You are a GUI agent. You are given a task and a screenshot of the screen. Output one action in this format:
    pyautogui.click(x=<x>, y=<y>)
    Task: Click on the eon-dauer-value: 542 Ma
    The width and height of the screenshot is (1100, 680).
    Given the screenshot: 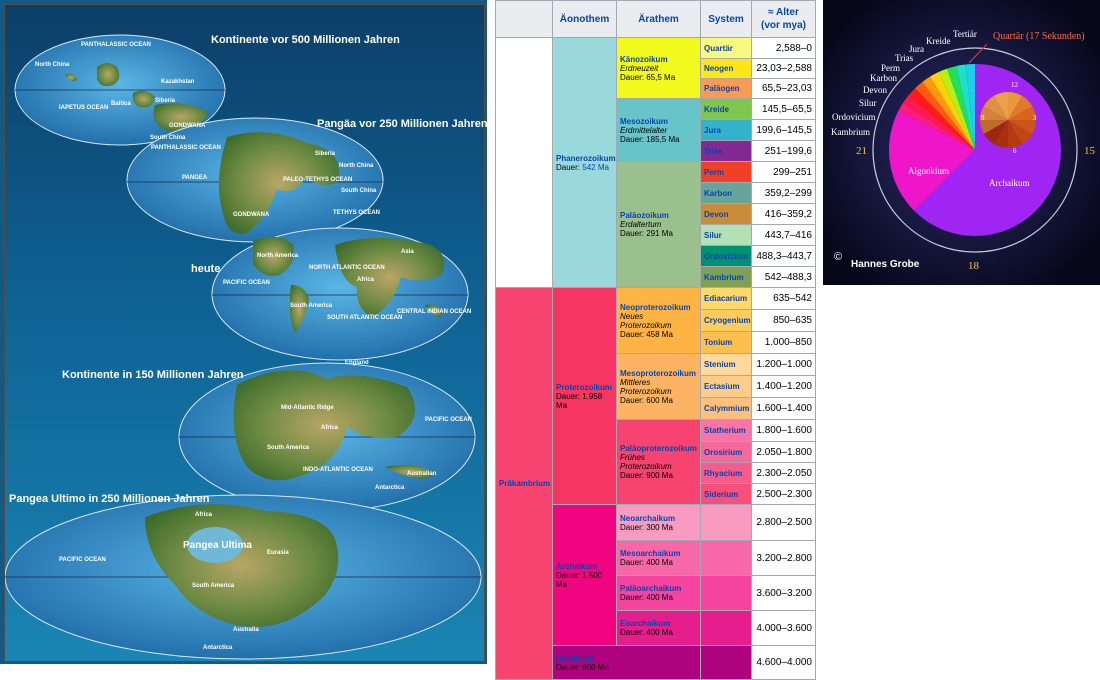 What is the action you would take?
    pyautogui.click(x=595, y=167)
    